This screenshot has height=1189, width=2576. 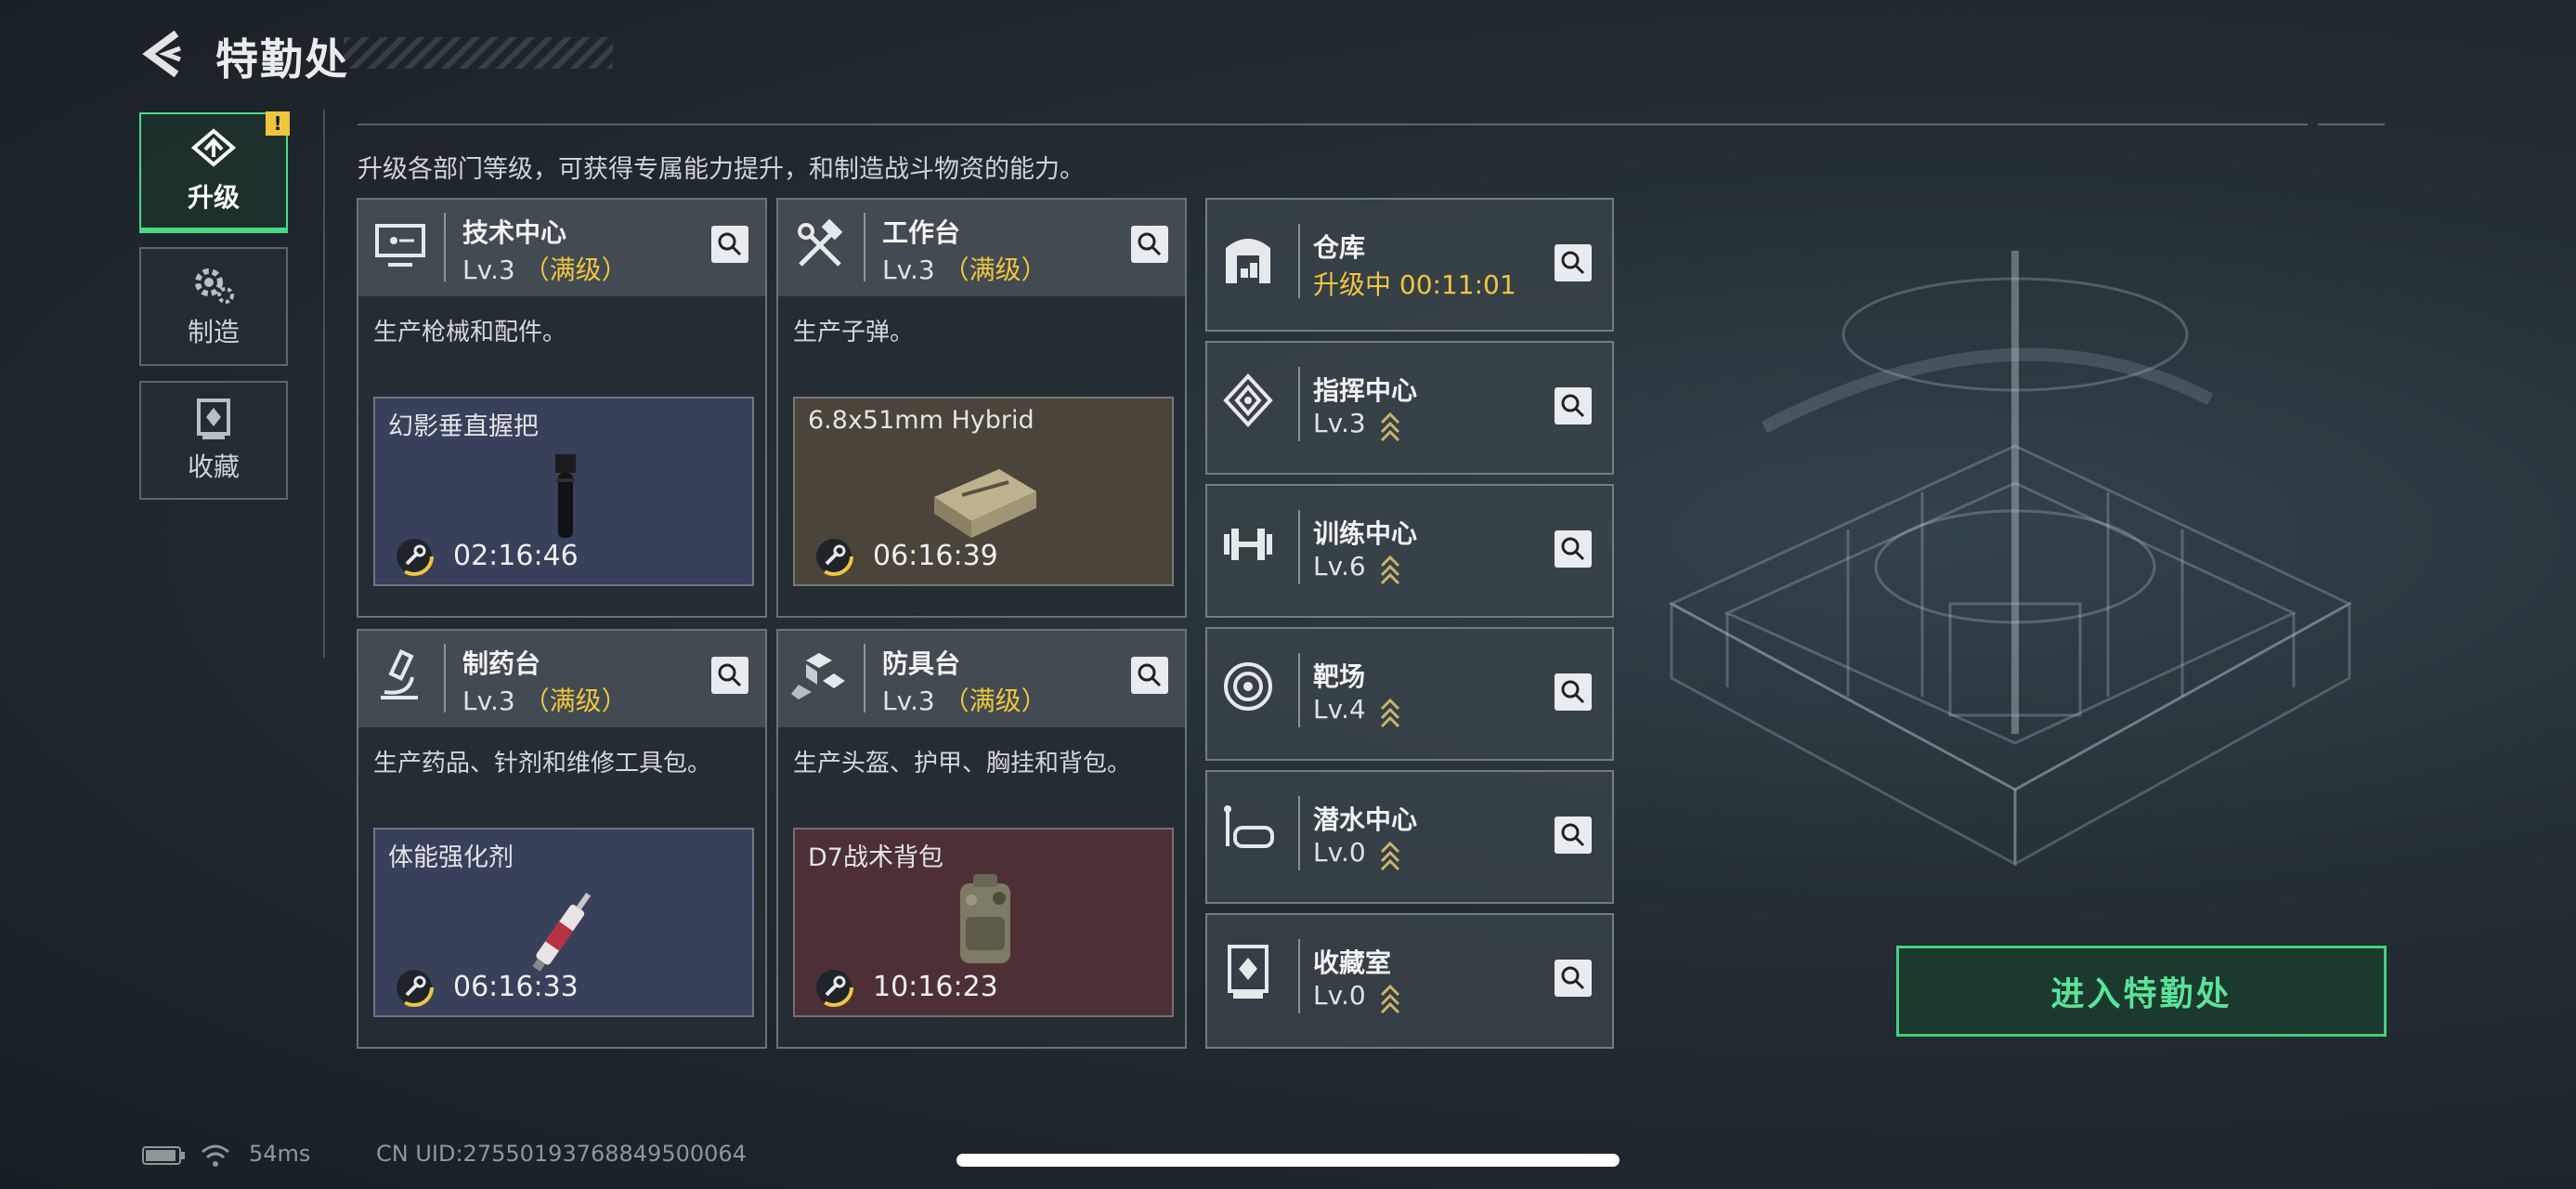 I want to click on command-icon, so click(x=1248, y=400).